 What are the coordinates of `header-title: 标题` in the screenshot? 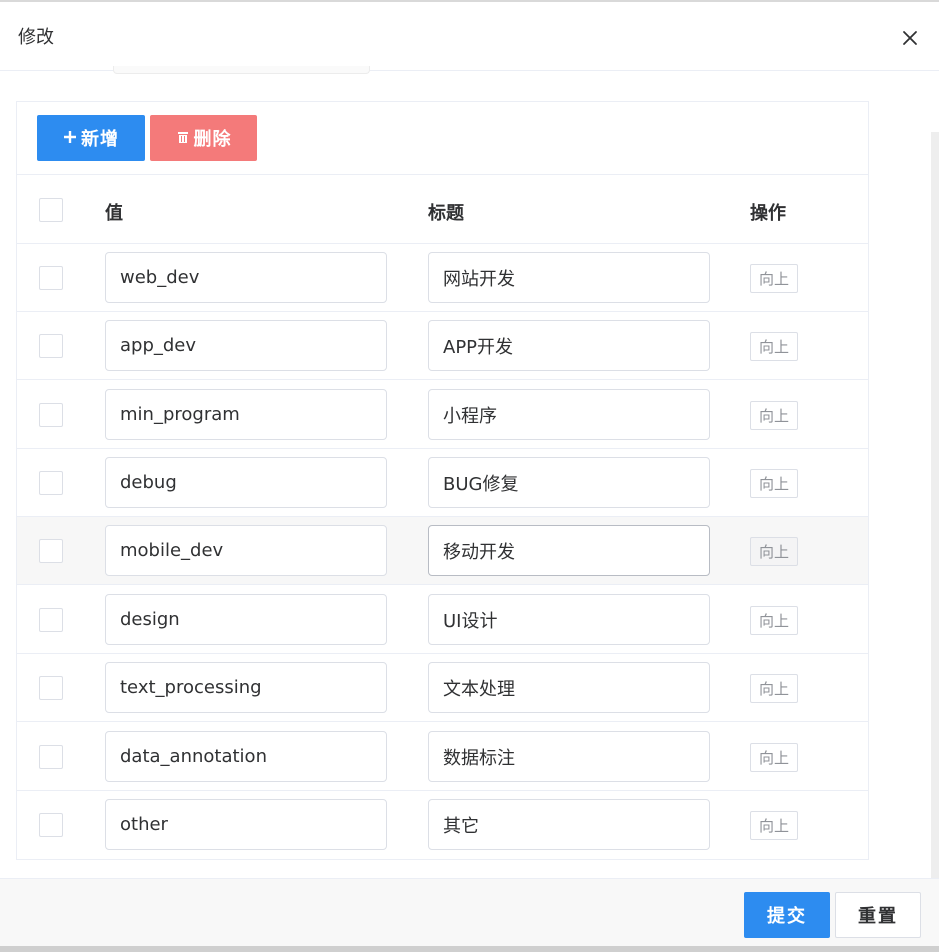 It's located at (446, 213).